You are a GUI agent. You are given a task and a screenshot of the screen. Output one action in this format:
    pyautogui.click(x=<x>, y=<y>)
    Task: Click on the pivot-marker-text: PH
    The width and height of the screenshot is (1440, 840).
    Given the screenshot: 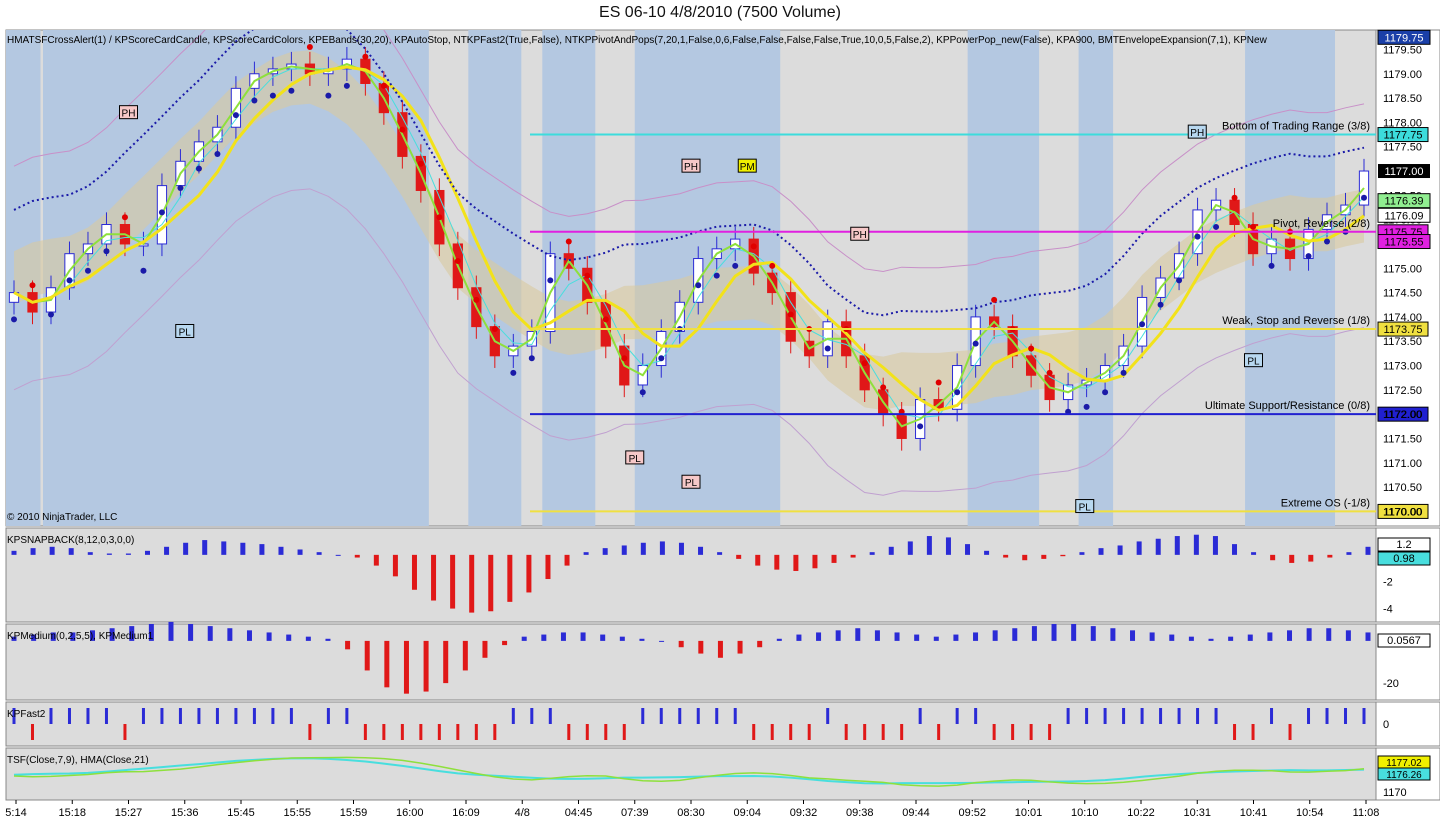 What is the action you would take?
    pyautogui.click(x=1197, y=133)
    